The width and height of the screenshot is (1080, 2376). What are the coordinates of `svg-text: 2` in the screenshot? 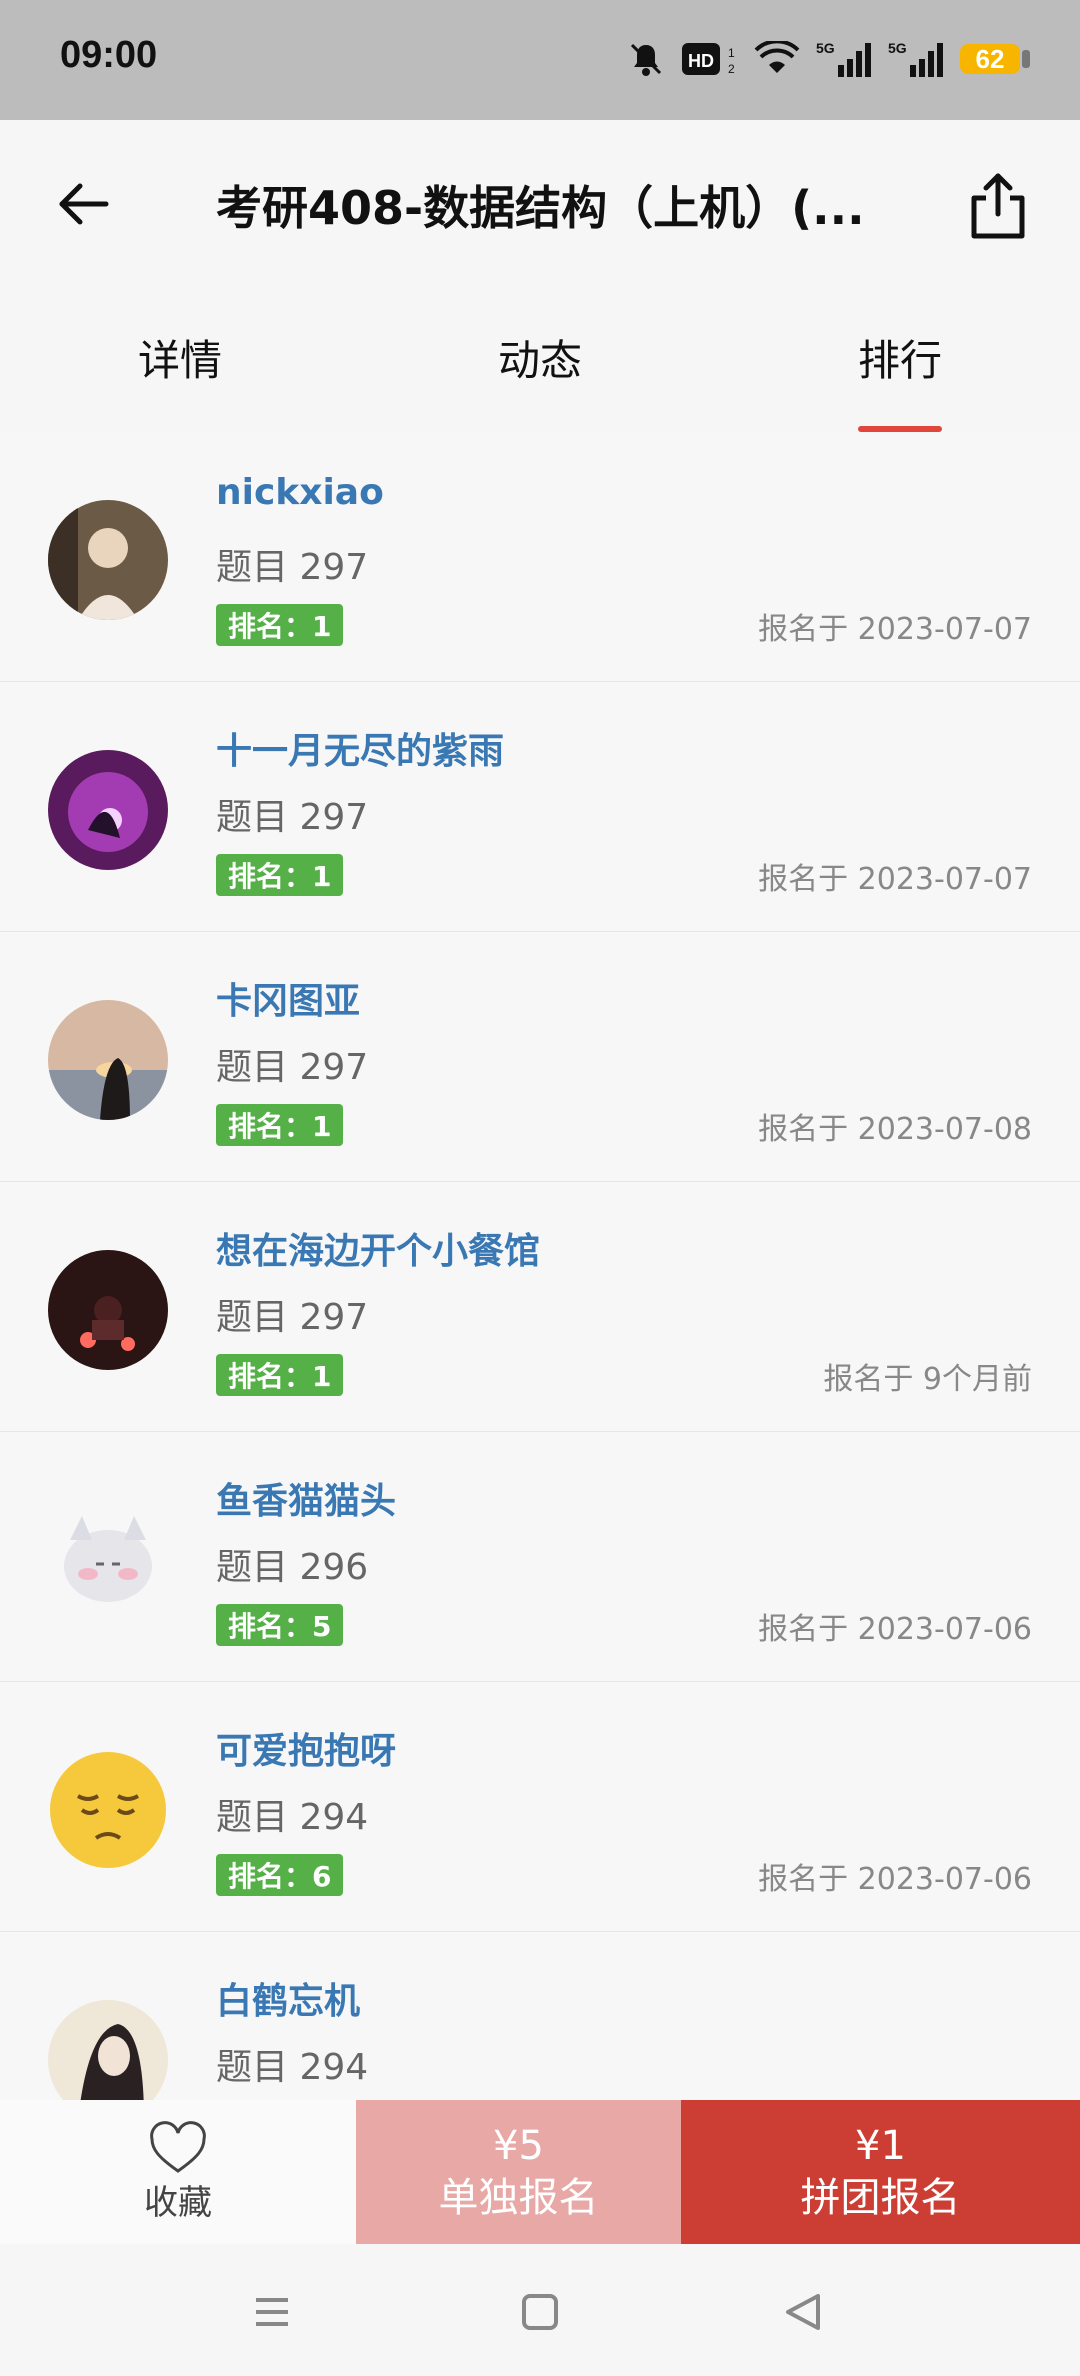 It's located at (731, 69).